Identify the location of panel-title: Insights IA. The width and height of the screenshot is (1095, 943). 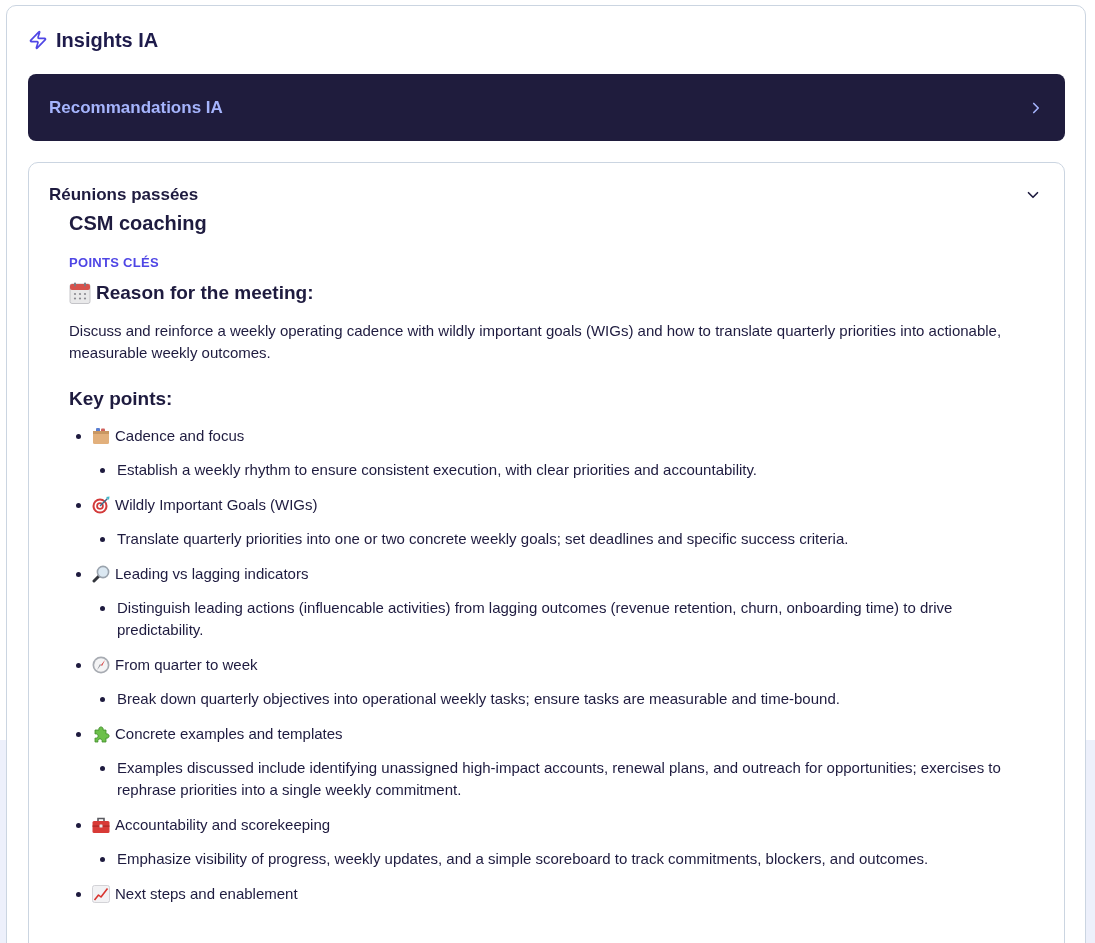
(107, 40).